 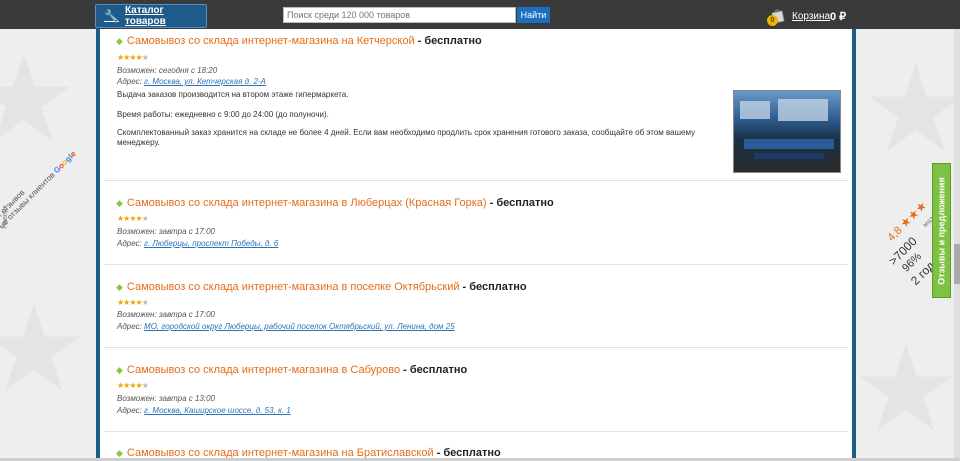 I want to click on catalog-button-label: Каталог товаров, so click(x=145, y=16).